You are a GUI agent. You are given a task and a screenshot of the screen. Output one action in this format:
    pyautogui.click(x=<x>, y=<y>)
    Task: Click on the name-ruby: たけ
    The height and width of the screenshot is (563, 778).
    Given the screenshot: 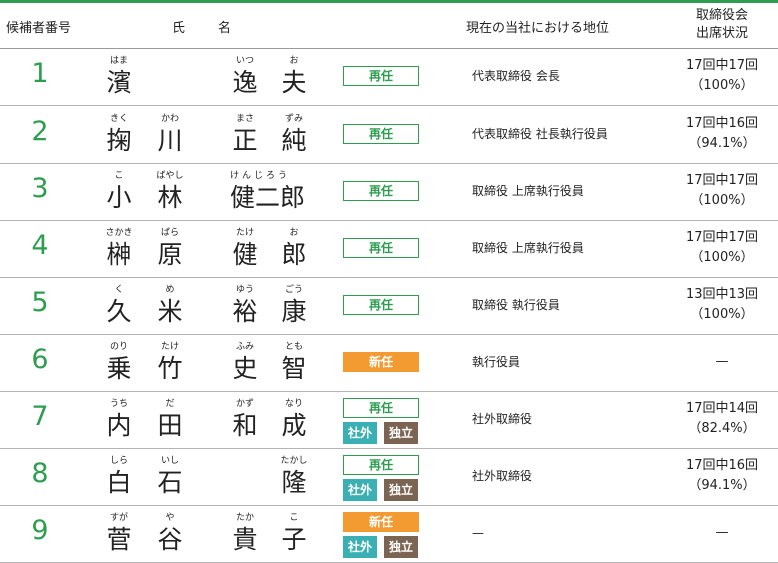 What is the action you would take?
    pyautogui.click(x=169, y=347)
    